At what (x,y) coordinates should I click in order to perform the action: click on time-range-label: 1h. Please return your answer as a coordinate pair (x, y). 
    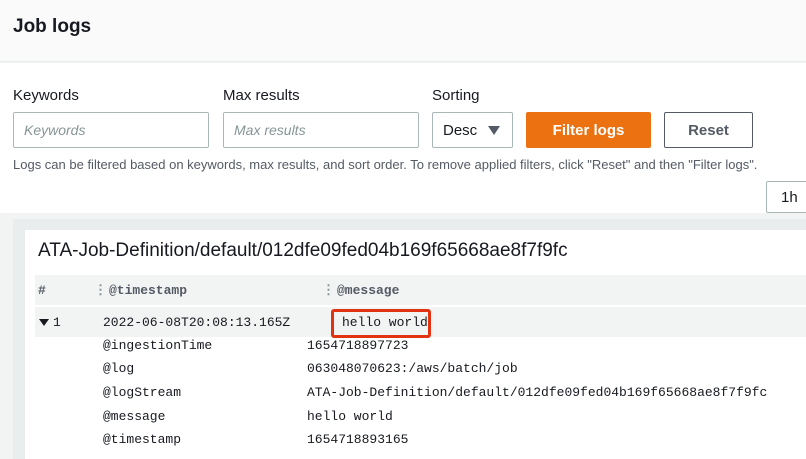
    Looking at the image, I should click on (789, 197).